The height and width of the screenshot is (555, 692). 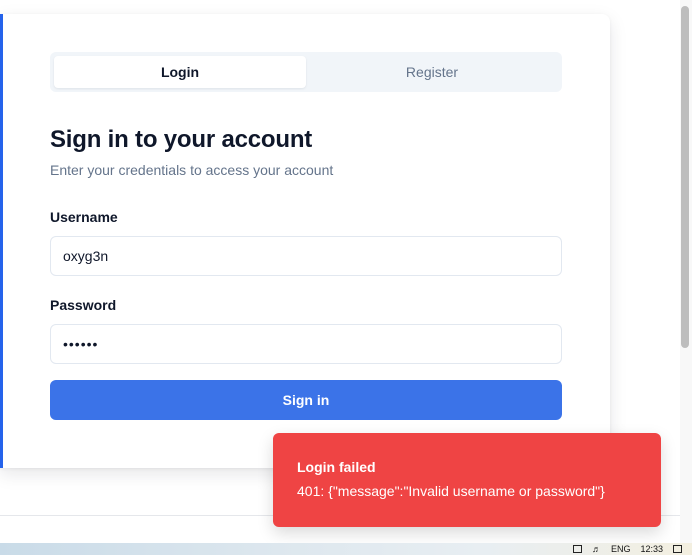 I want to click on notification-icon, so click(x=677, y=549).